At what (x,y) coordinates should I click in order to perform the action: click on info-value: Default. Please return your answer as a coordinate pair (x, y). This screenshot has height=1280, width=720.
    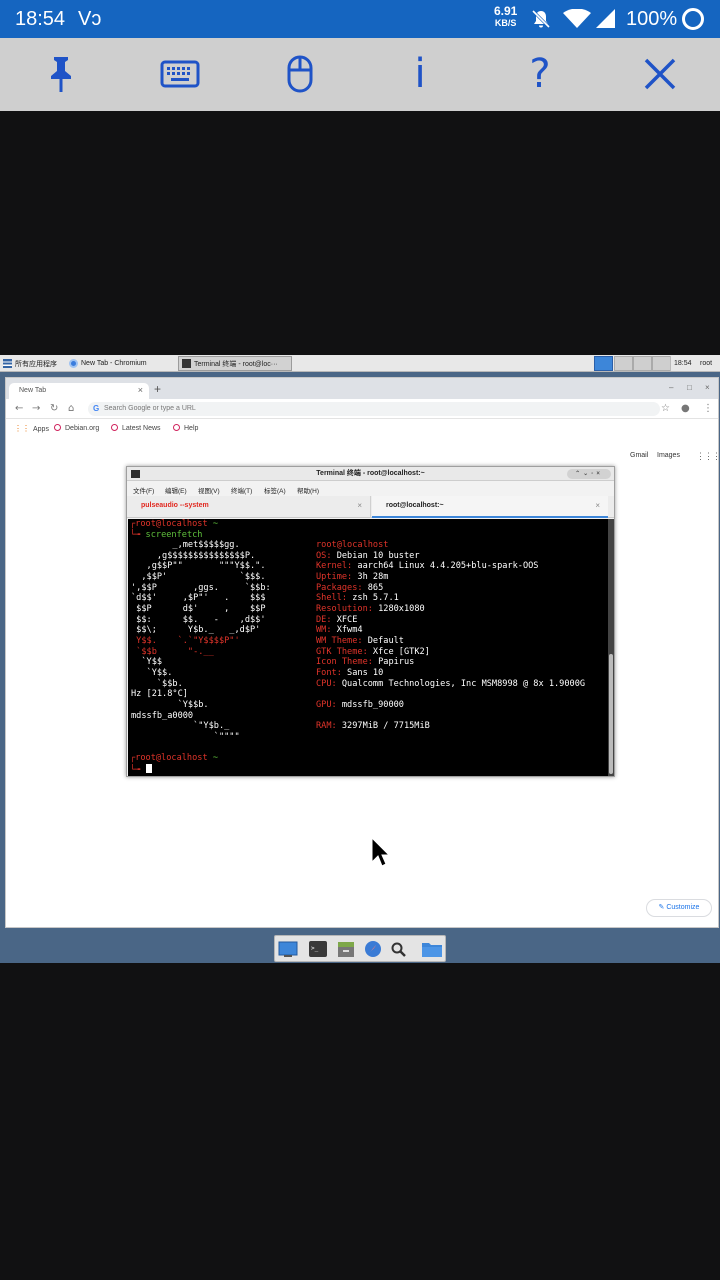
    Looking at the image, I should click on (383, 640).